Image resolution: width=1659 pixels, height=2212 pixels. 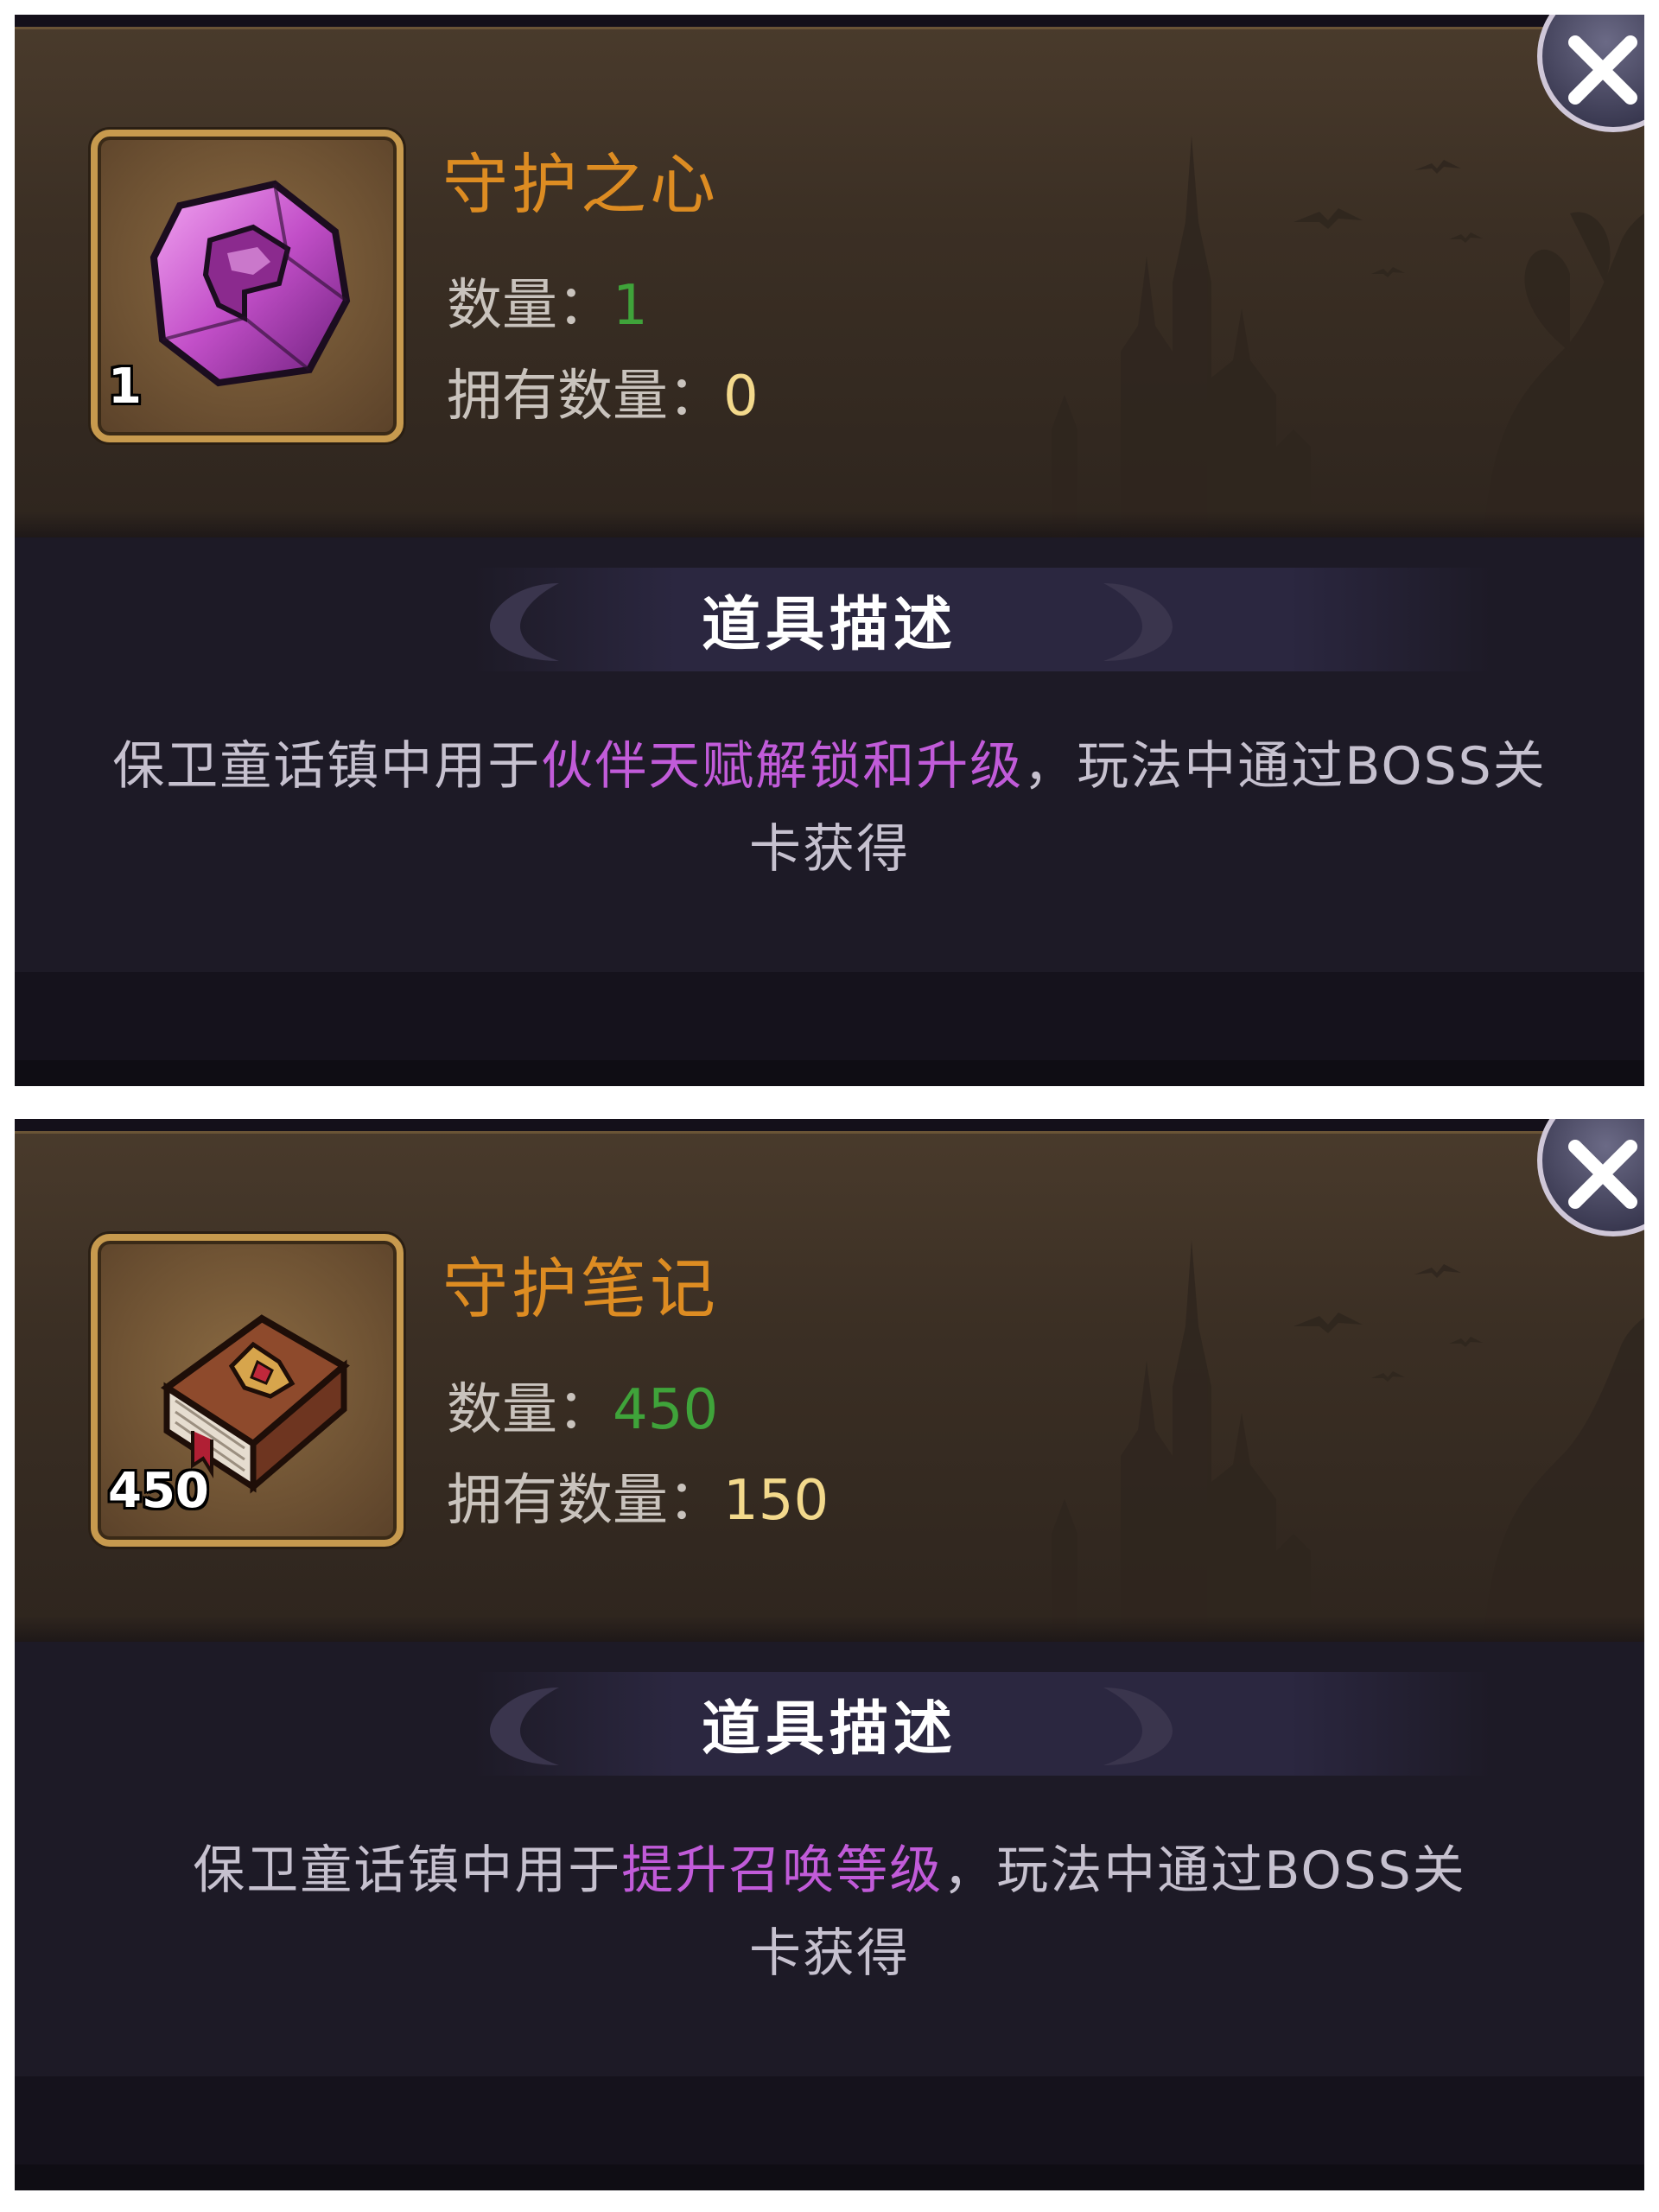 I want to click on quantity-row: 数量：450, so click(x=582, y=1405).